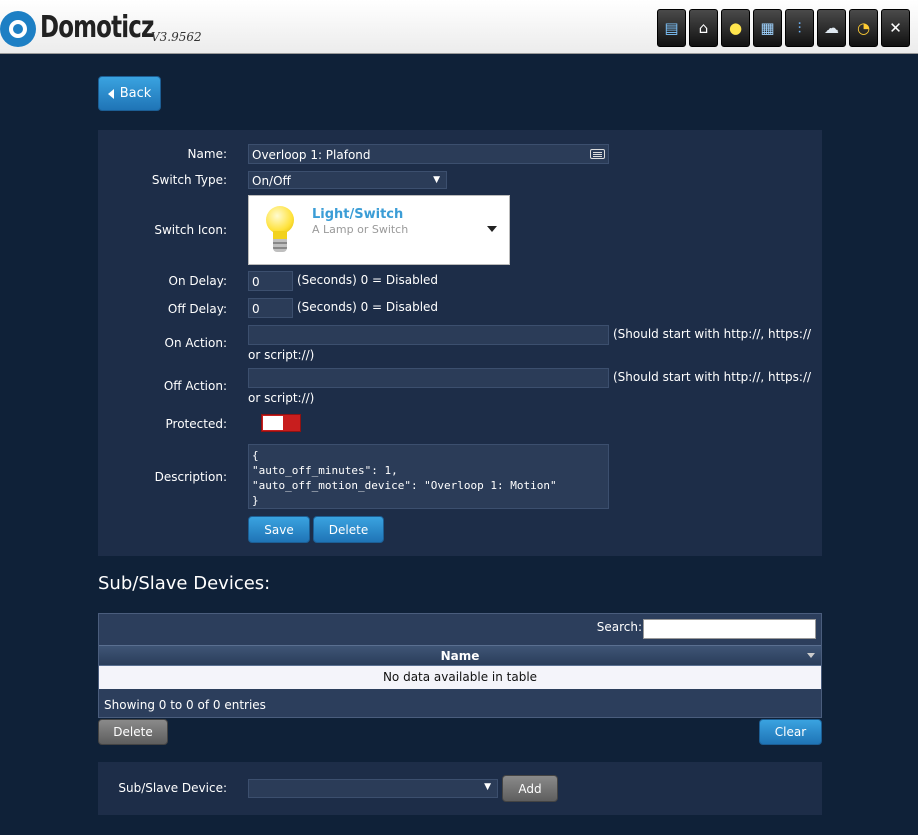 The image size is (918, 835). Describe the element at coordinates (358, 214) in the screenshot. I see `switch-icon-title: Light/Switch` at that location.